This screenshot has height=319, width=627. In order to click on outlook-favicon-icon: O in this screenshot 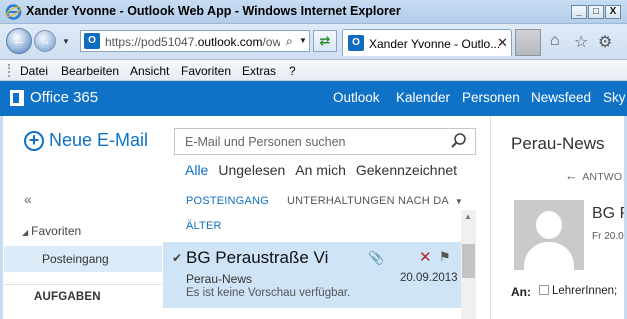, I will do `click(92, 41)`.